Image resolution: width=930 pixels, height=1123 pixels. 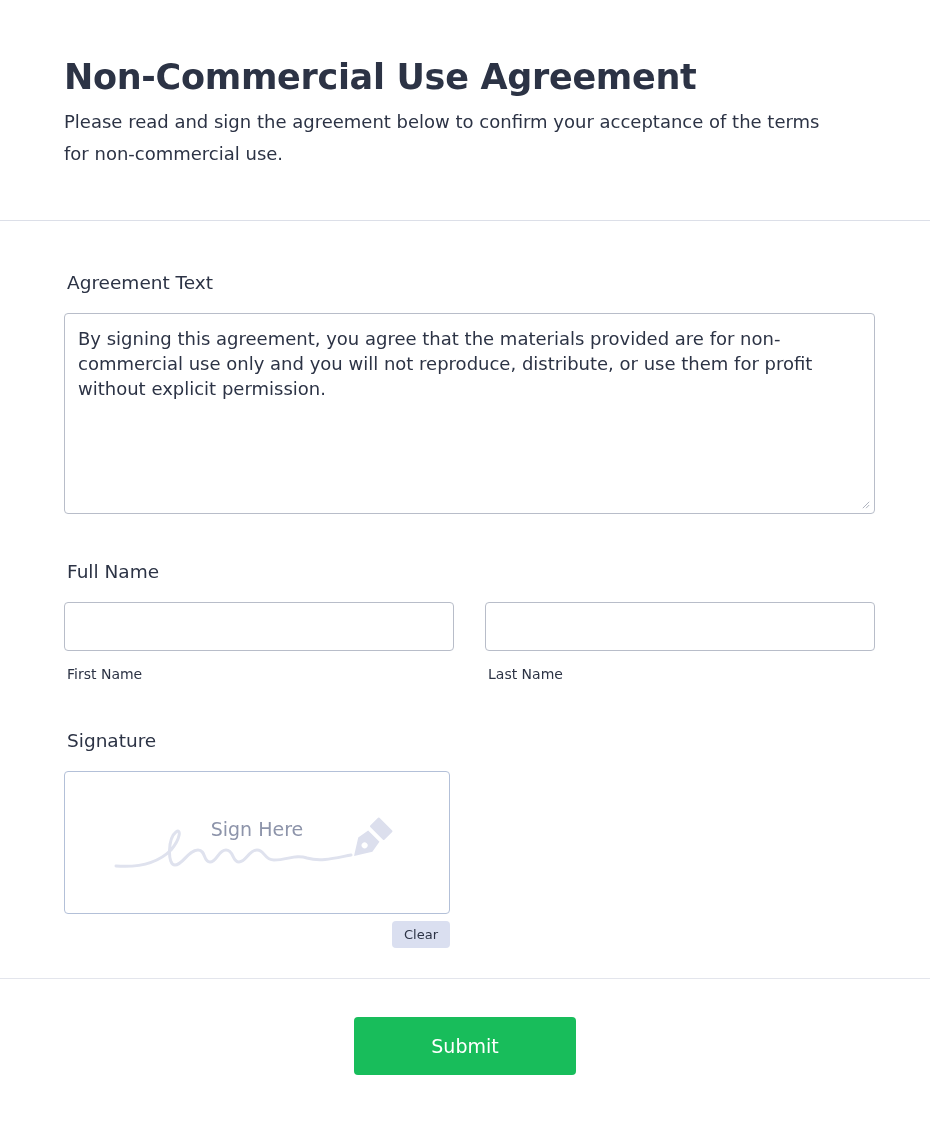 I want to click on resize-handle-icon, so click(x=866, y=505).